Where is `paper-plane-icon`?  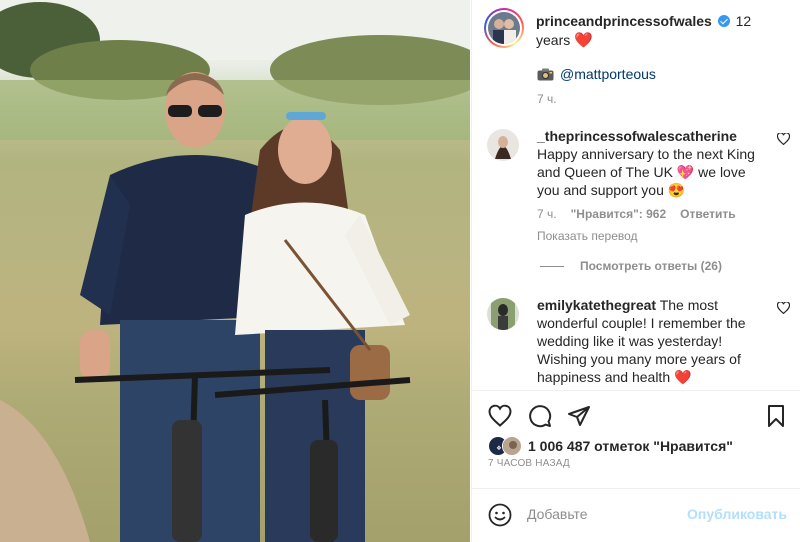
paper-plane-icon is located at coordinates (579, 416).